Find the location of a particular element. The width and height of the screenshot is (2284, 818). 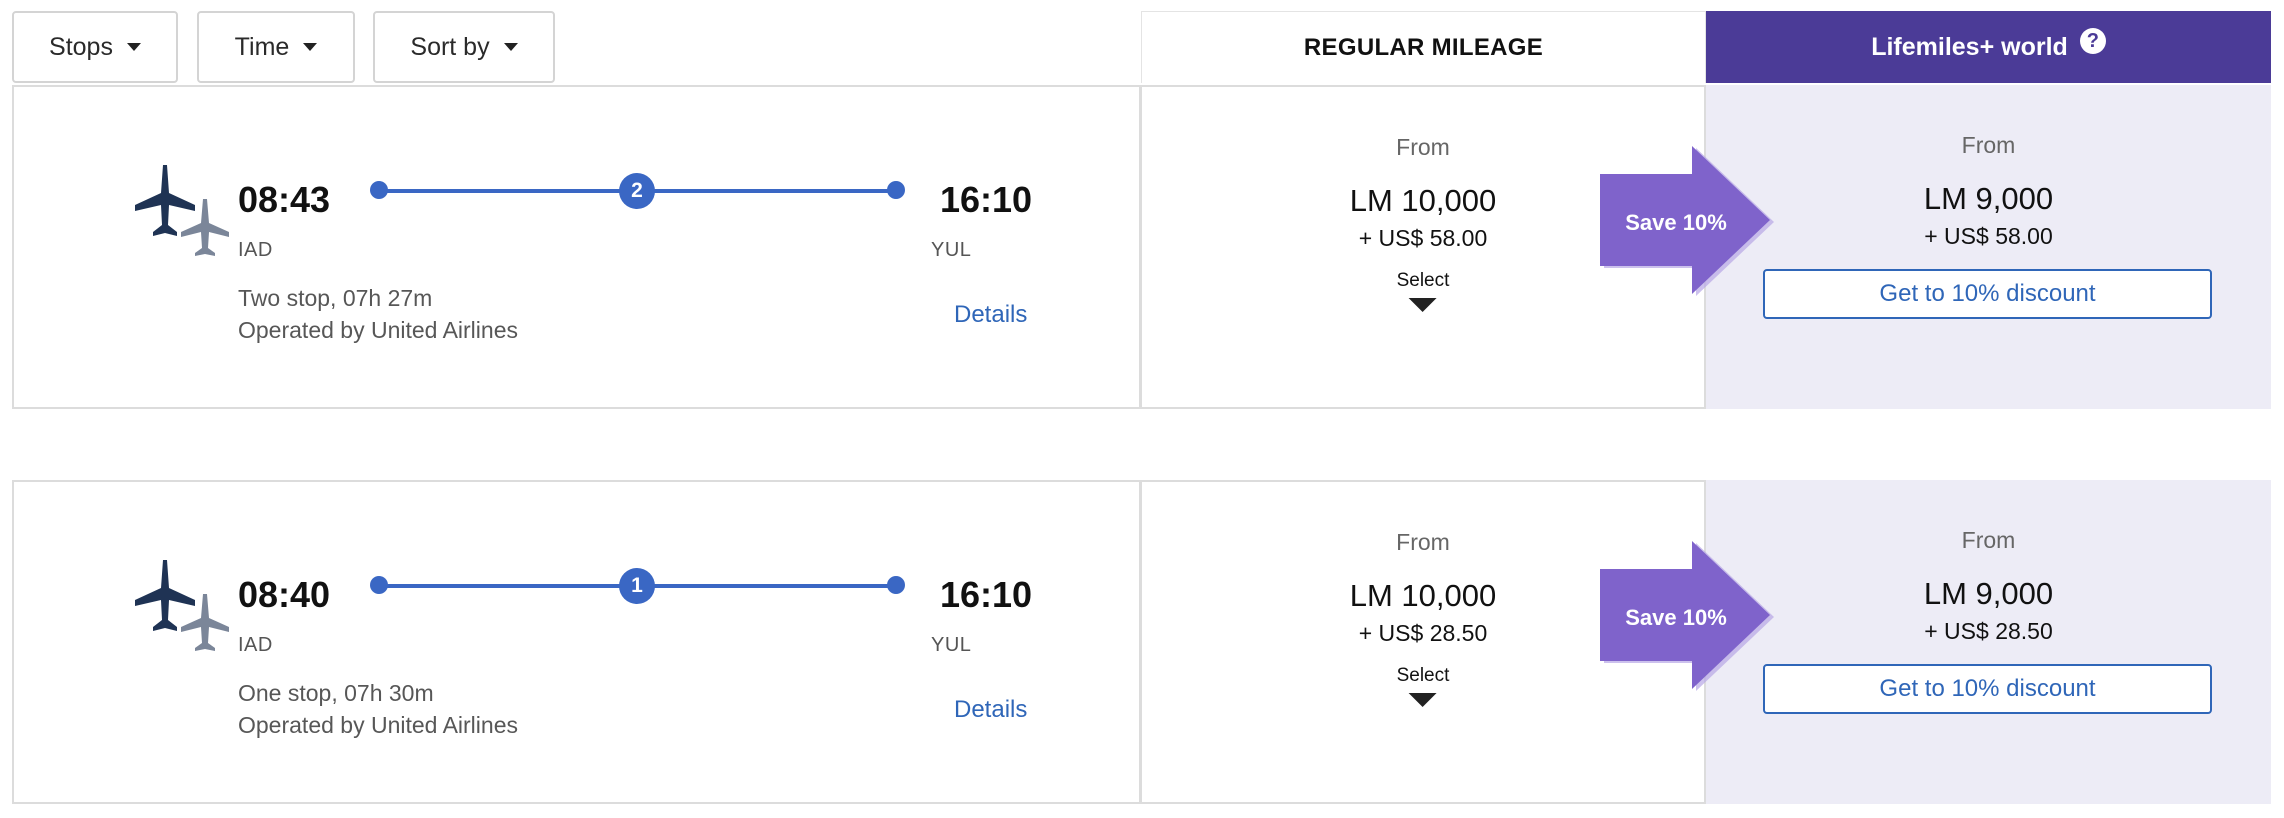

stops-filter-button: Stops is located at coordinates (95, 47).